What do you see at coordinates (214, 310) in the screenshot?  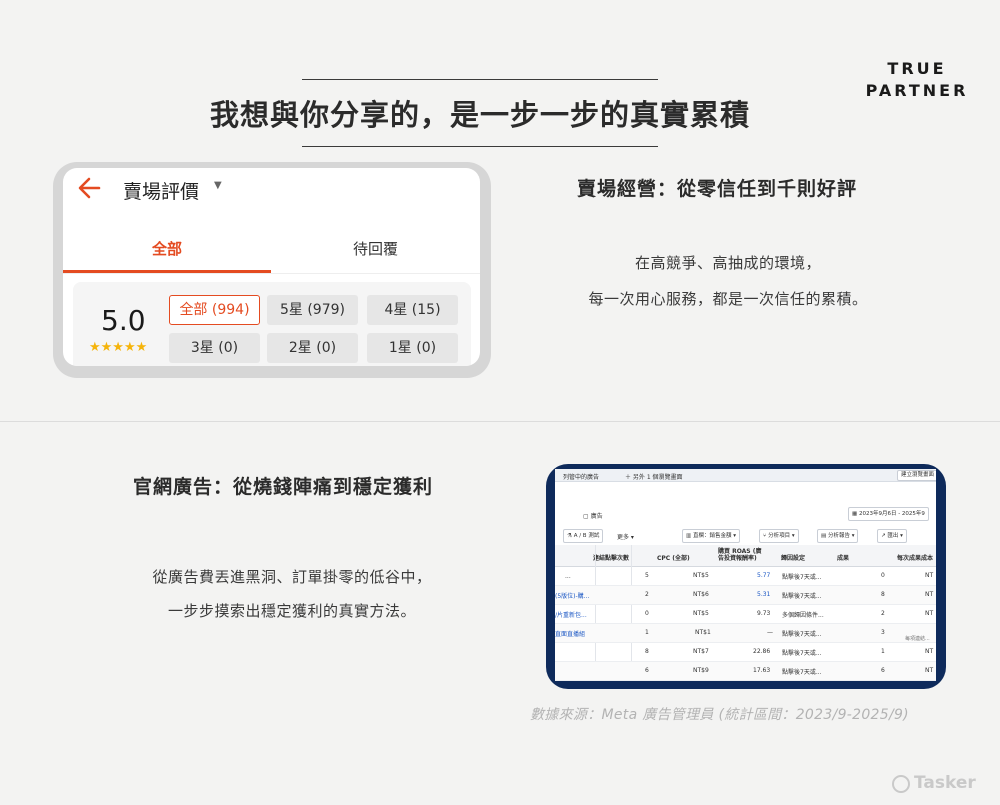 I see `filter-all-chip: 全部 (994)` at bounding box center [214, 310].